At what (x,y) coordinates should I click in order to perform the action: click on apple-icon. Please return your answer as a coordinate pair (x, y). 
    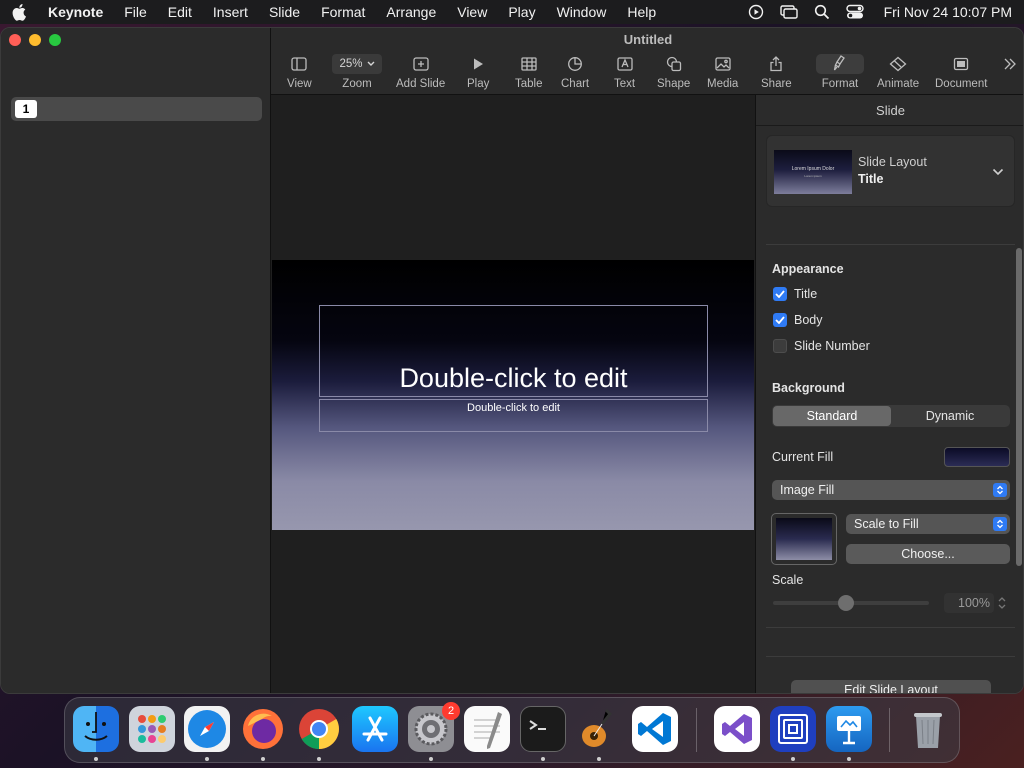
    Looking at the image, I should click on (21, 12).